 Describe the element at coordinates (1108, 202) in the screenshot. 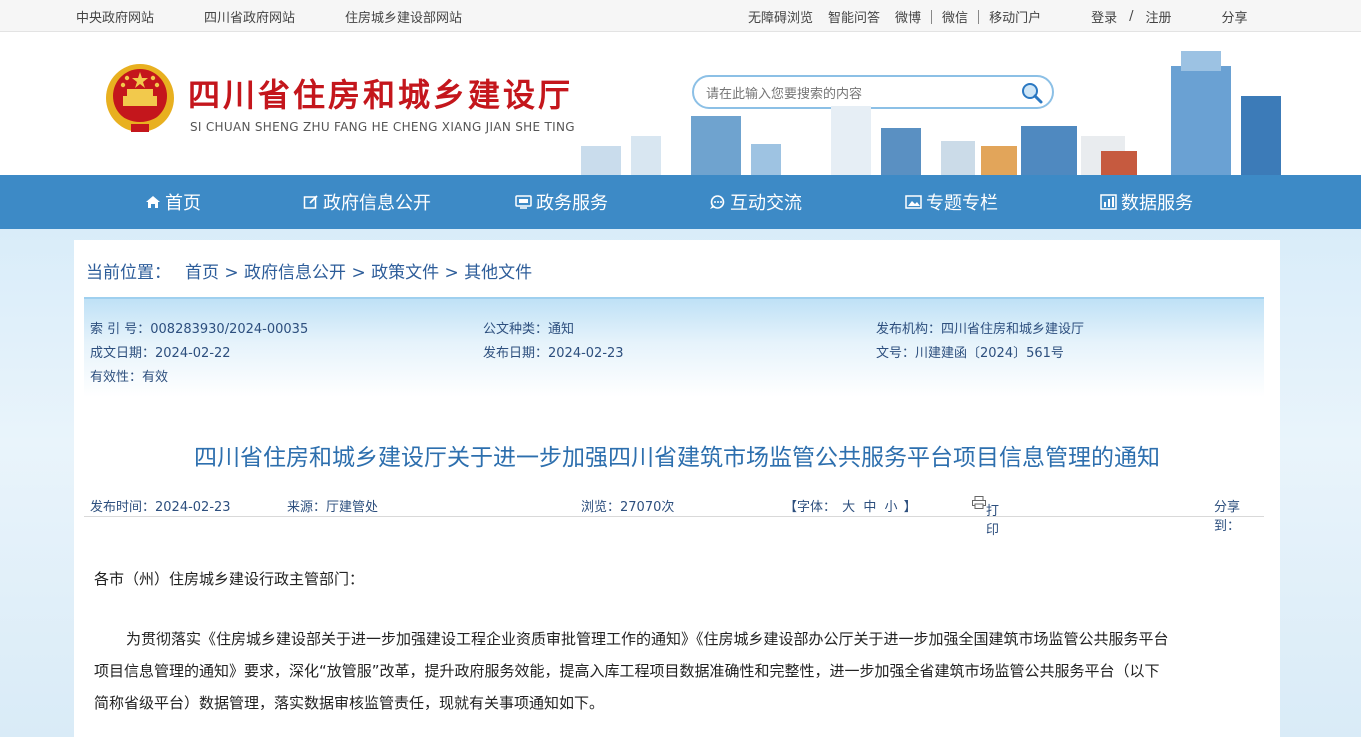

I see `chart-icon` at that location.